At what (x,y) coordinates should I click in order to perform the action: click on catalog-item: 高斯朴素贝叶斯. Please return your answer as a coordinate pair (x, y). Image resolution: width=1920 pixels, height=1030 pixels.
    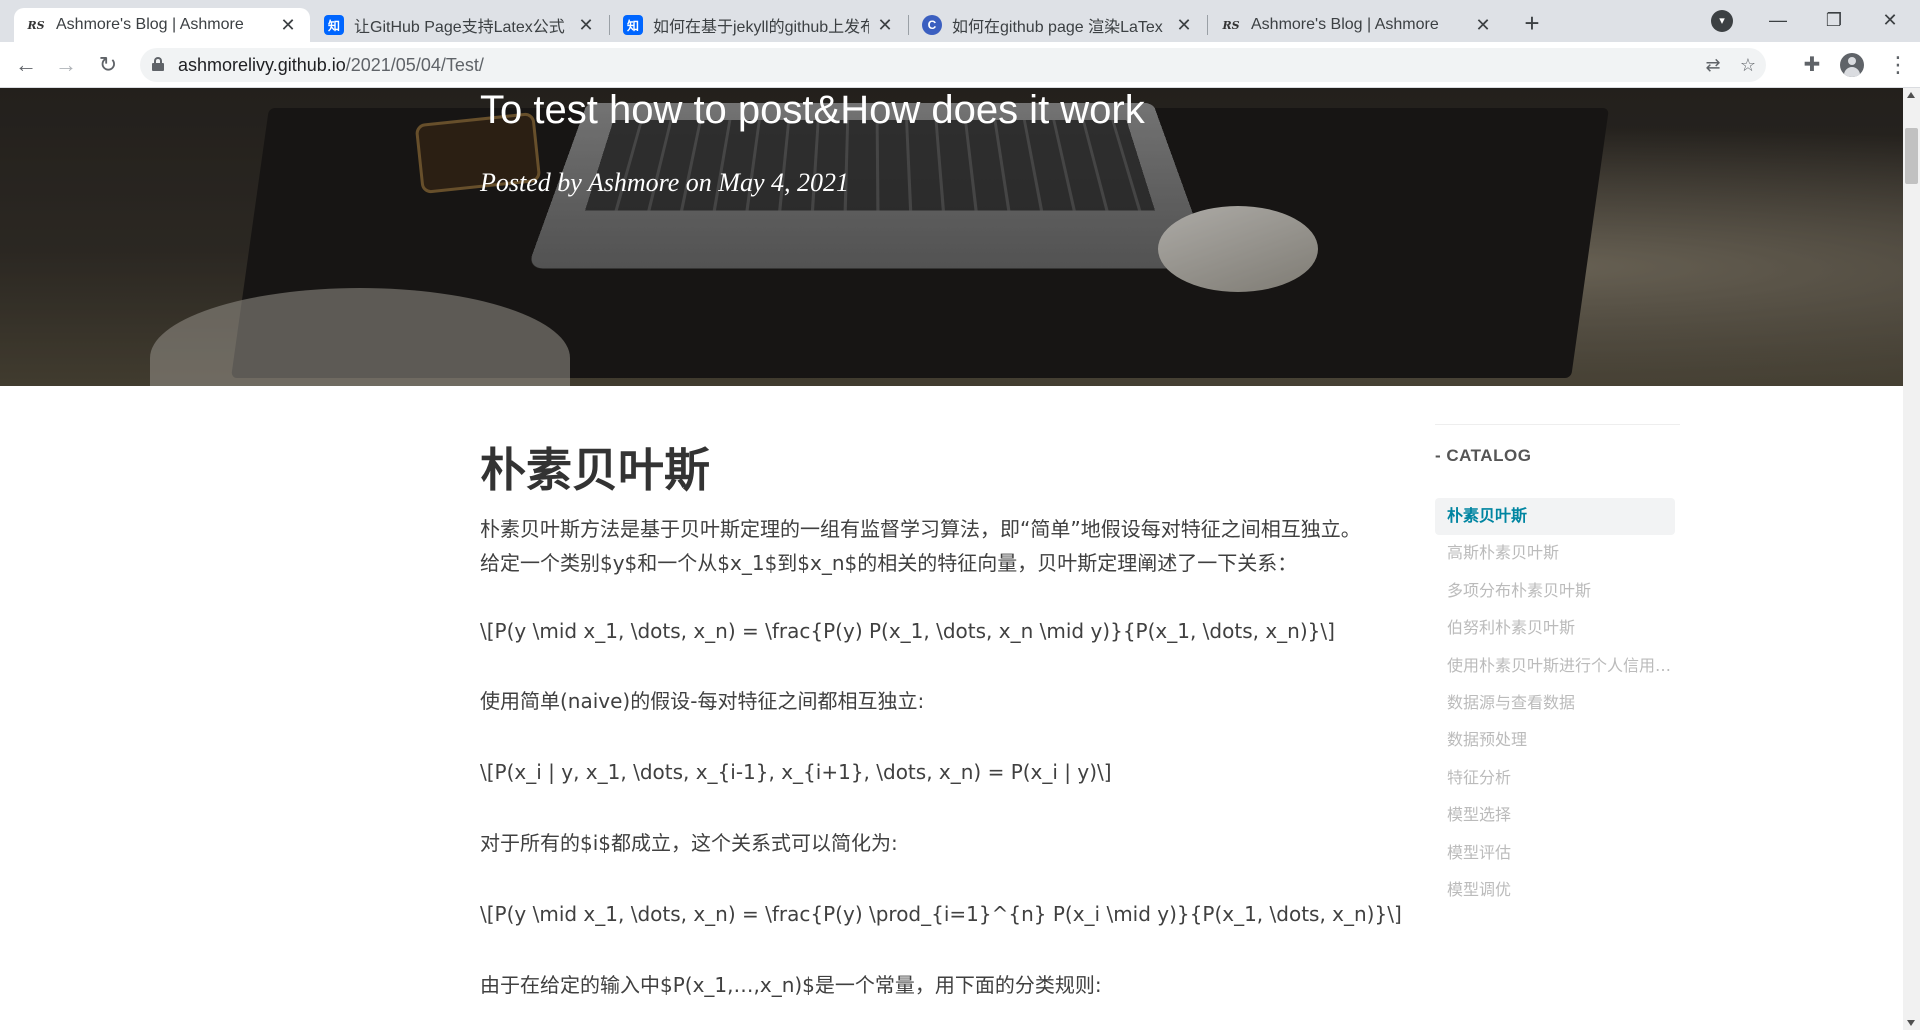
    Looking at the image, I should click on (1555, 553).